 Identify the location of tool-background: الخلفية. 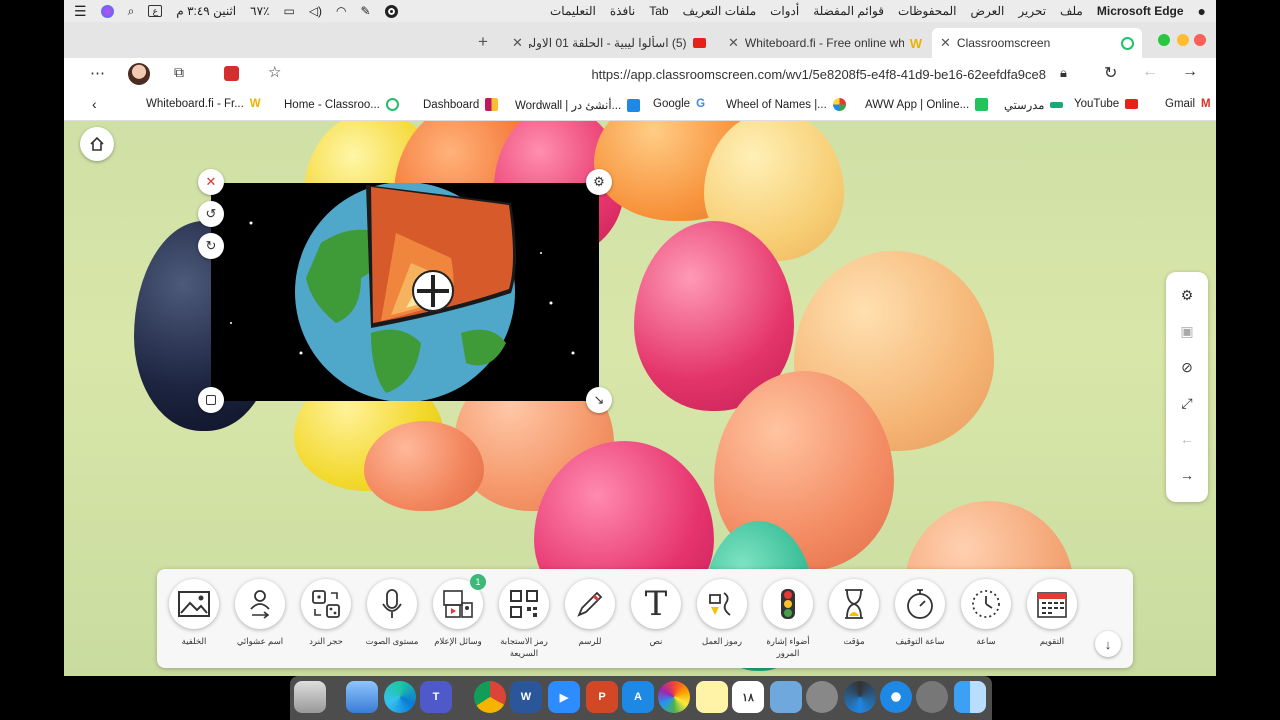
(194, 613).